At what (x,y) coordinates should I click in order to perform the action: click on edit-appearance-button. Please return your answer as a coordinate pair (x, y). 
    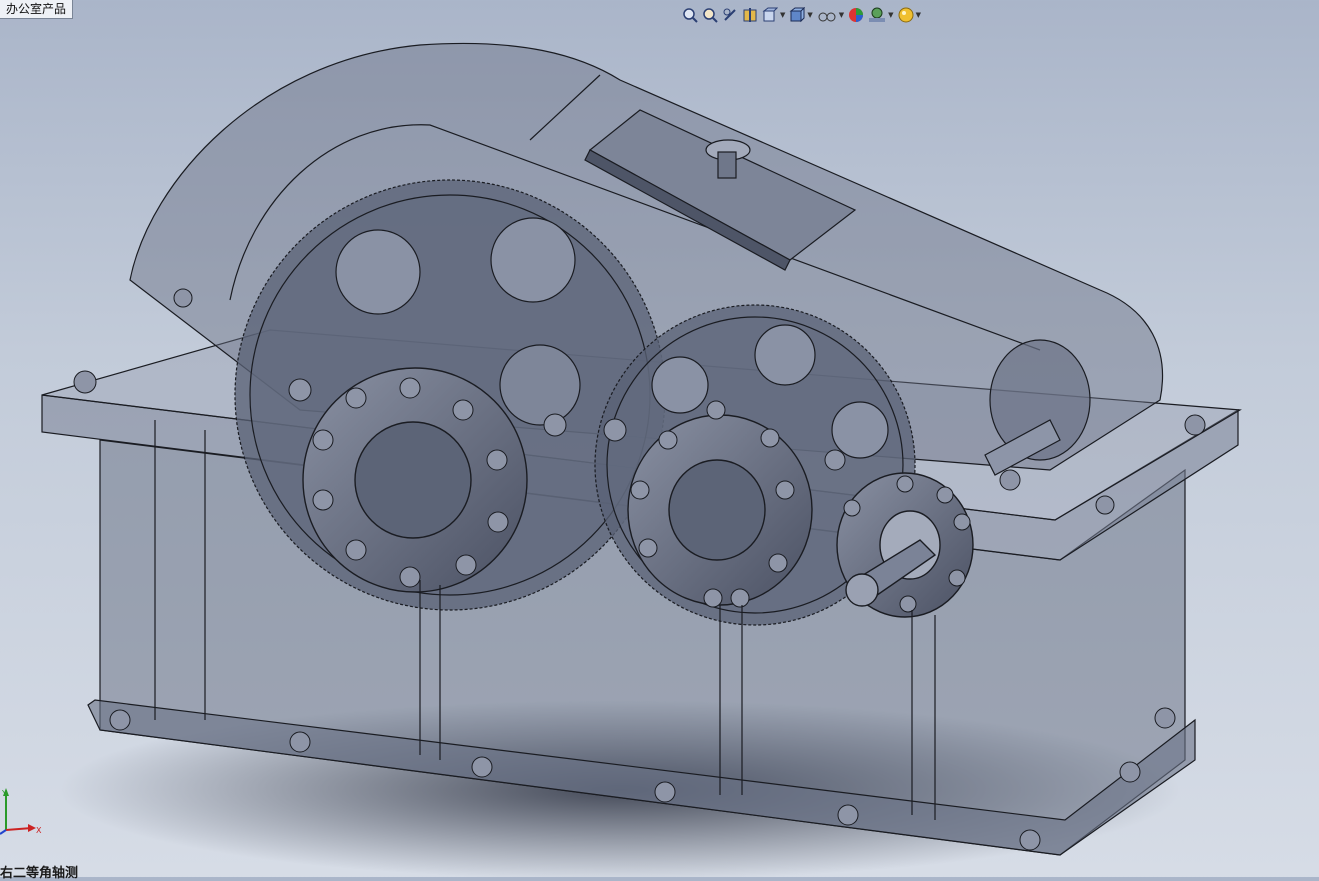
    Looking at the image, I should click on (856, 15).